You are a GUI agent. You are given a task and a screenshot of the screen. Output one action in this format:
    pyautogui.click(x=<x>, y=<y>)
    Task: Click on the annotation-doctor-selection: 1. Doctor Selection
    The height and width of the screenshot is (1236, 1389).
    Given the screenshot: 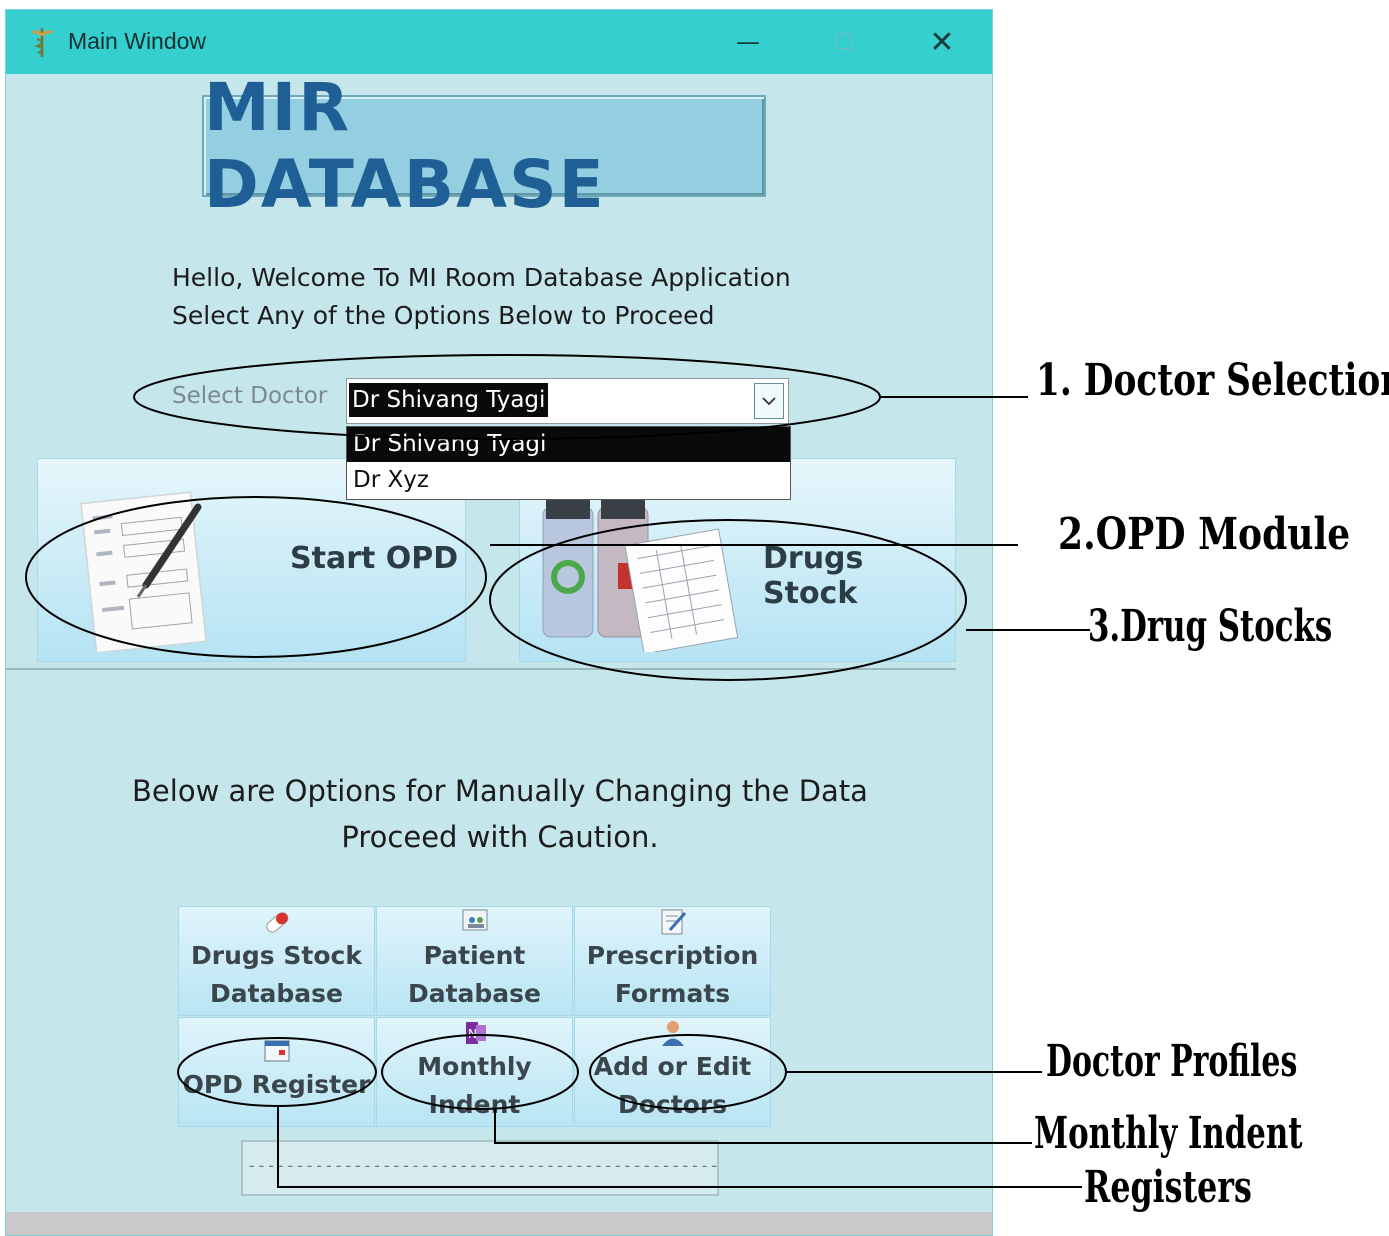 What is the action you would take?
    pyautogui.click(x=1212, y=380)
    